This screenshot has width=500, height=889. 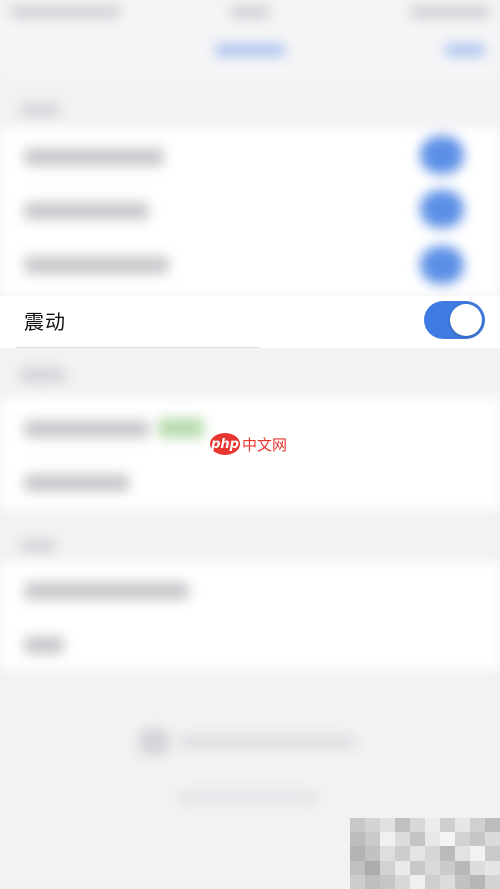 I want to click on php-logo: php, so click(x=225, y=444).